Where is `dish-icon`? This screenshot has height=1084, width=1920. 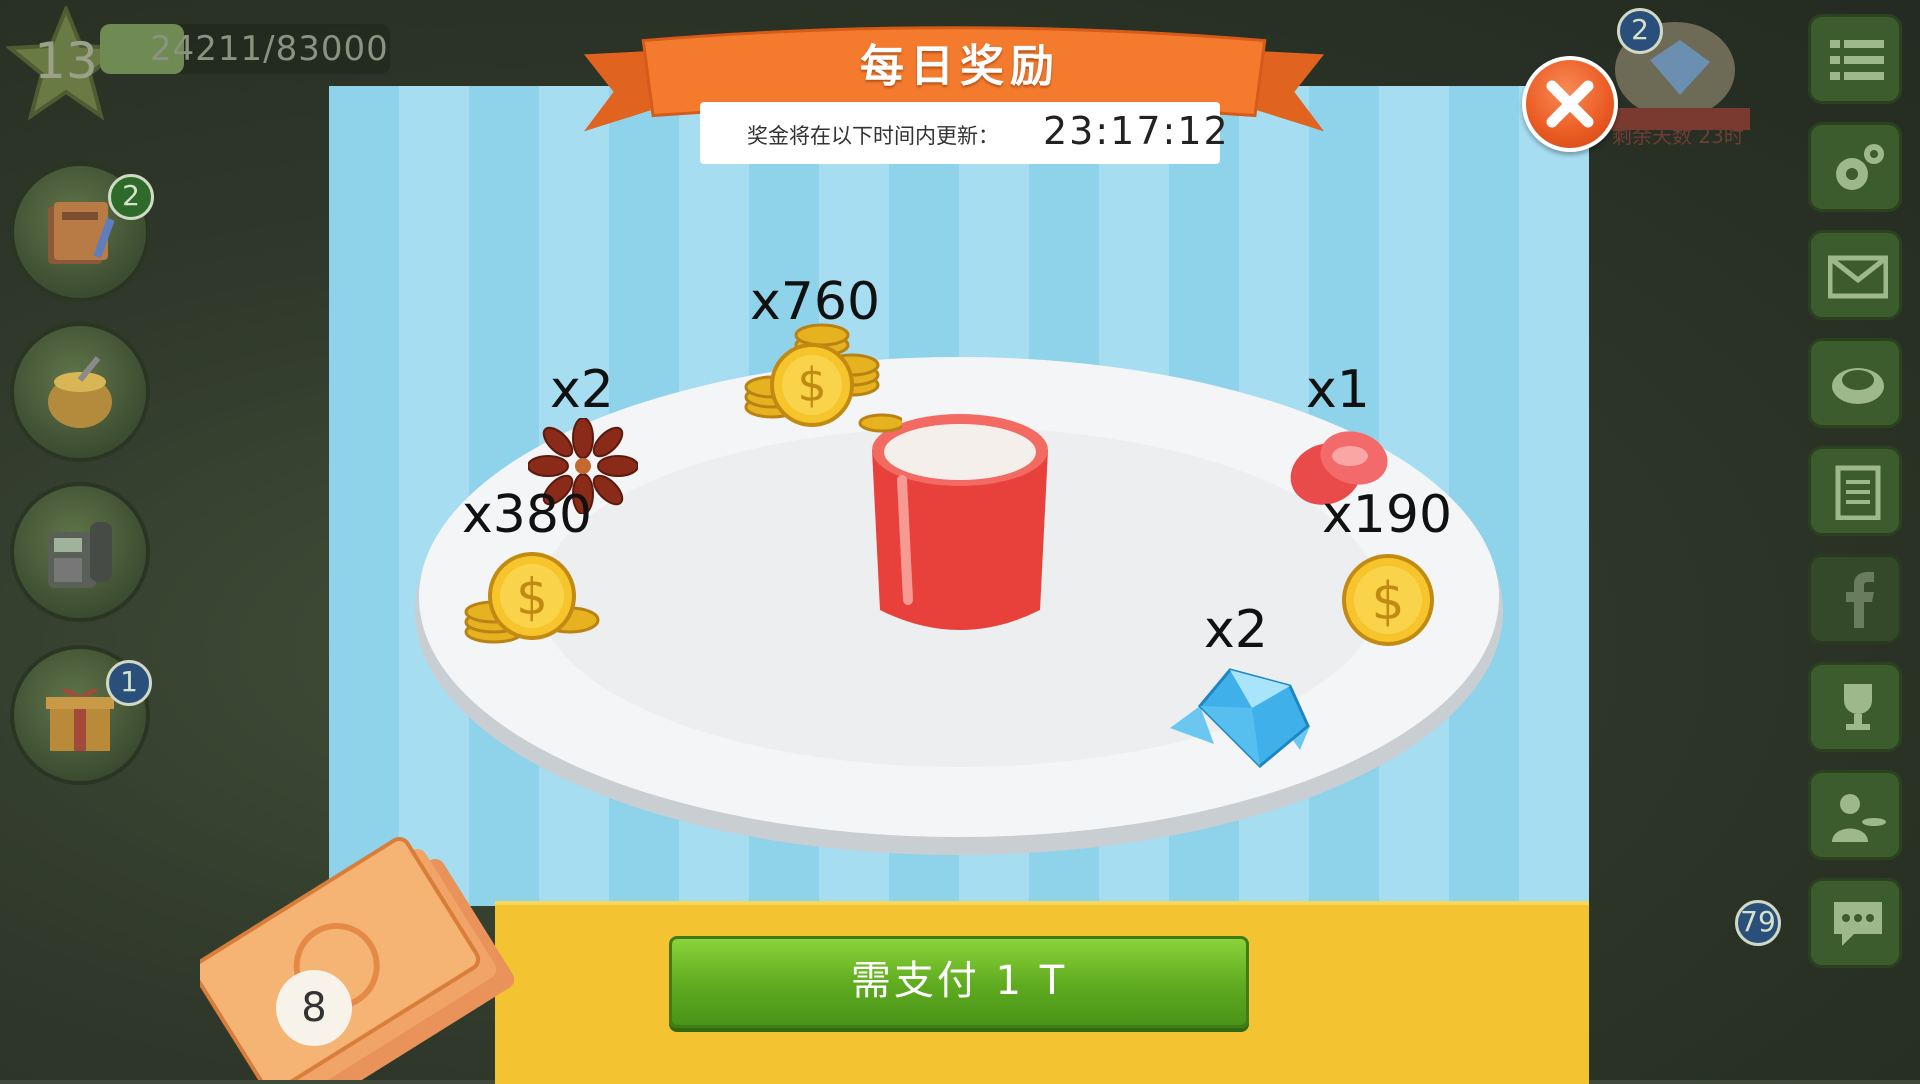
dish-icon is located at coordinates (1858, 386).